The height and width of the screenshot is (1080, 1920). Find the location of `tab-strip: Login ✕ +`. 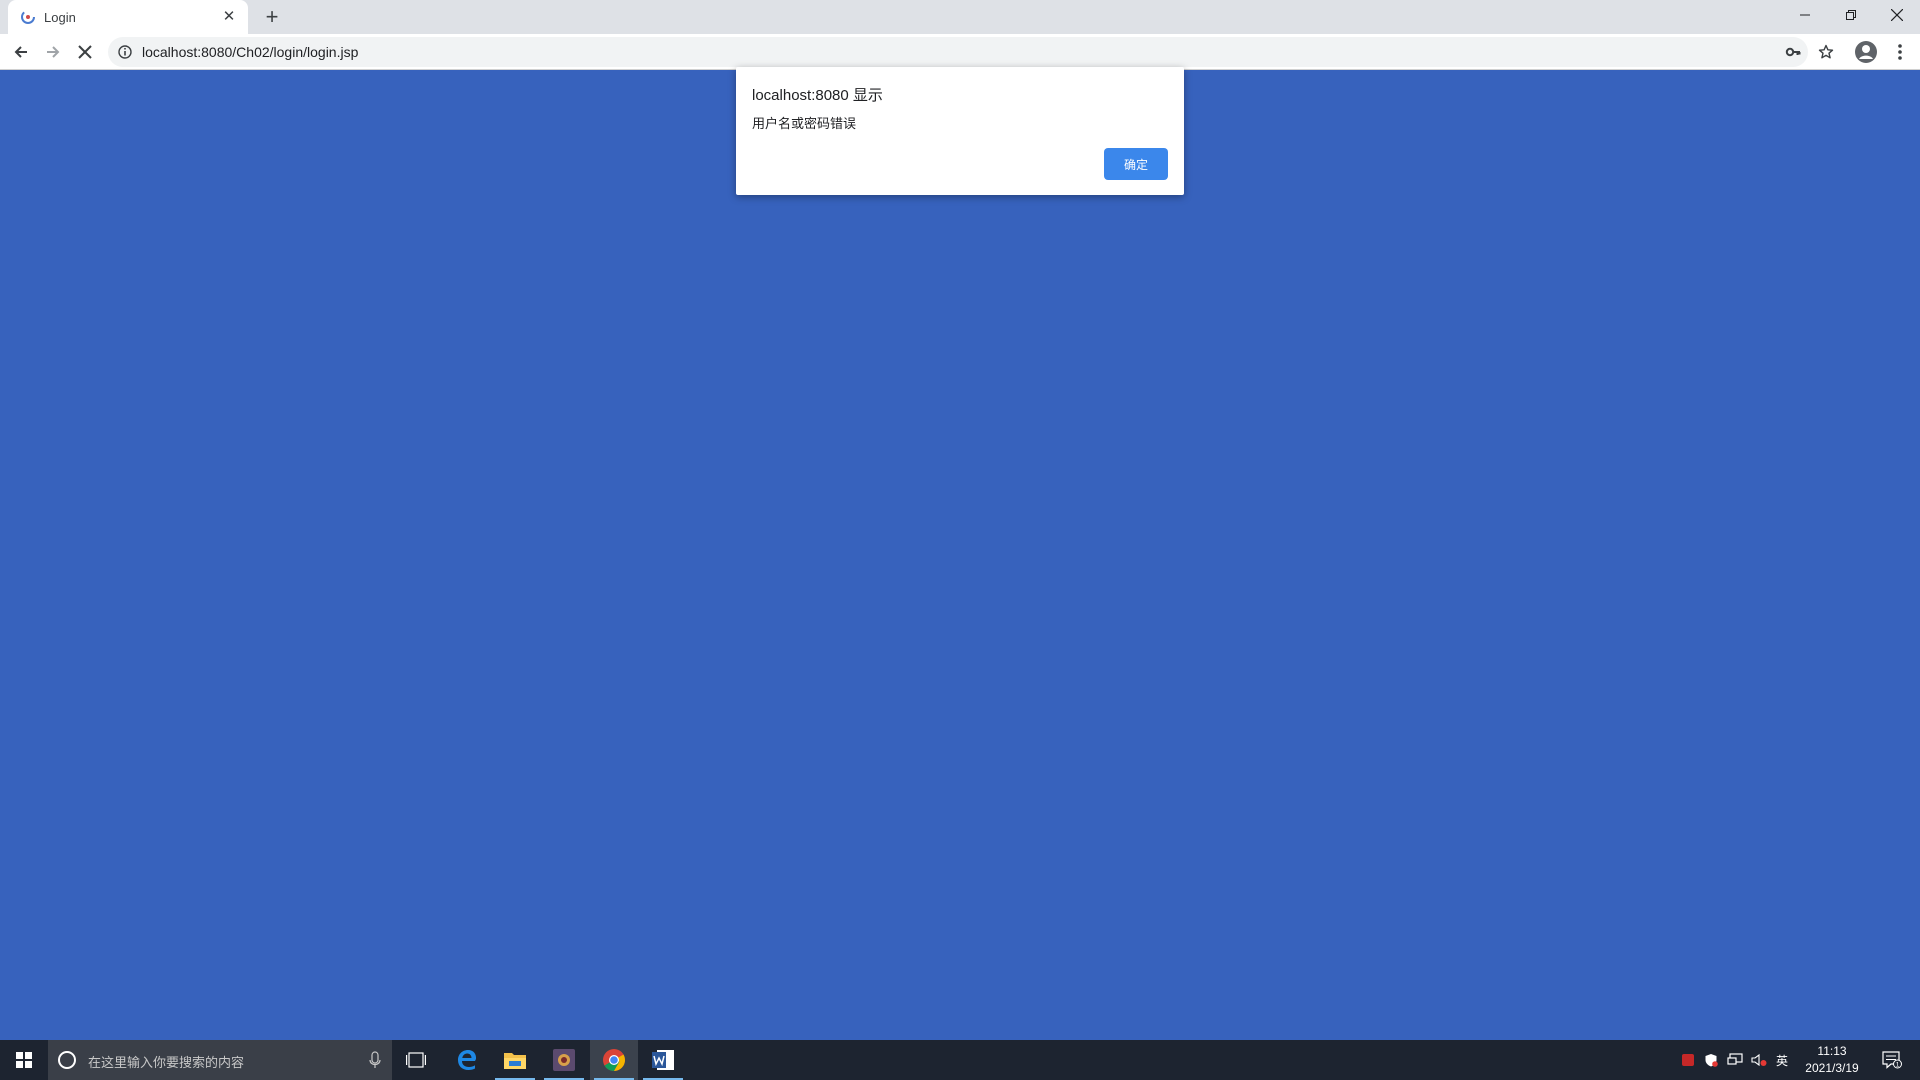

tab-strip: Login ✕ + is located at coordinates (960, 17).